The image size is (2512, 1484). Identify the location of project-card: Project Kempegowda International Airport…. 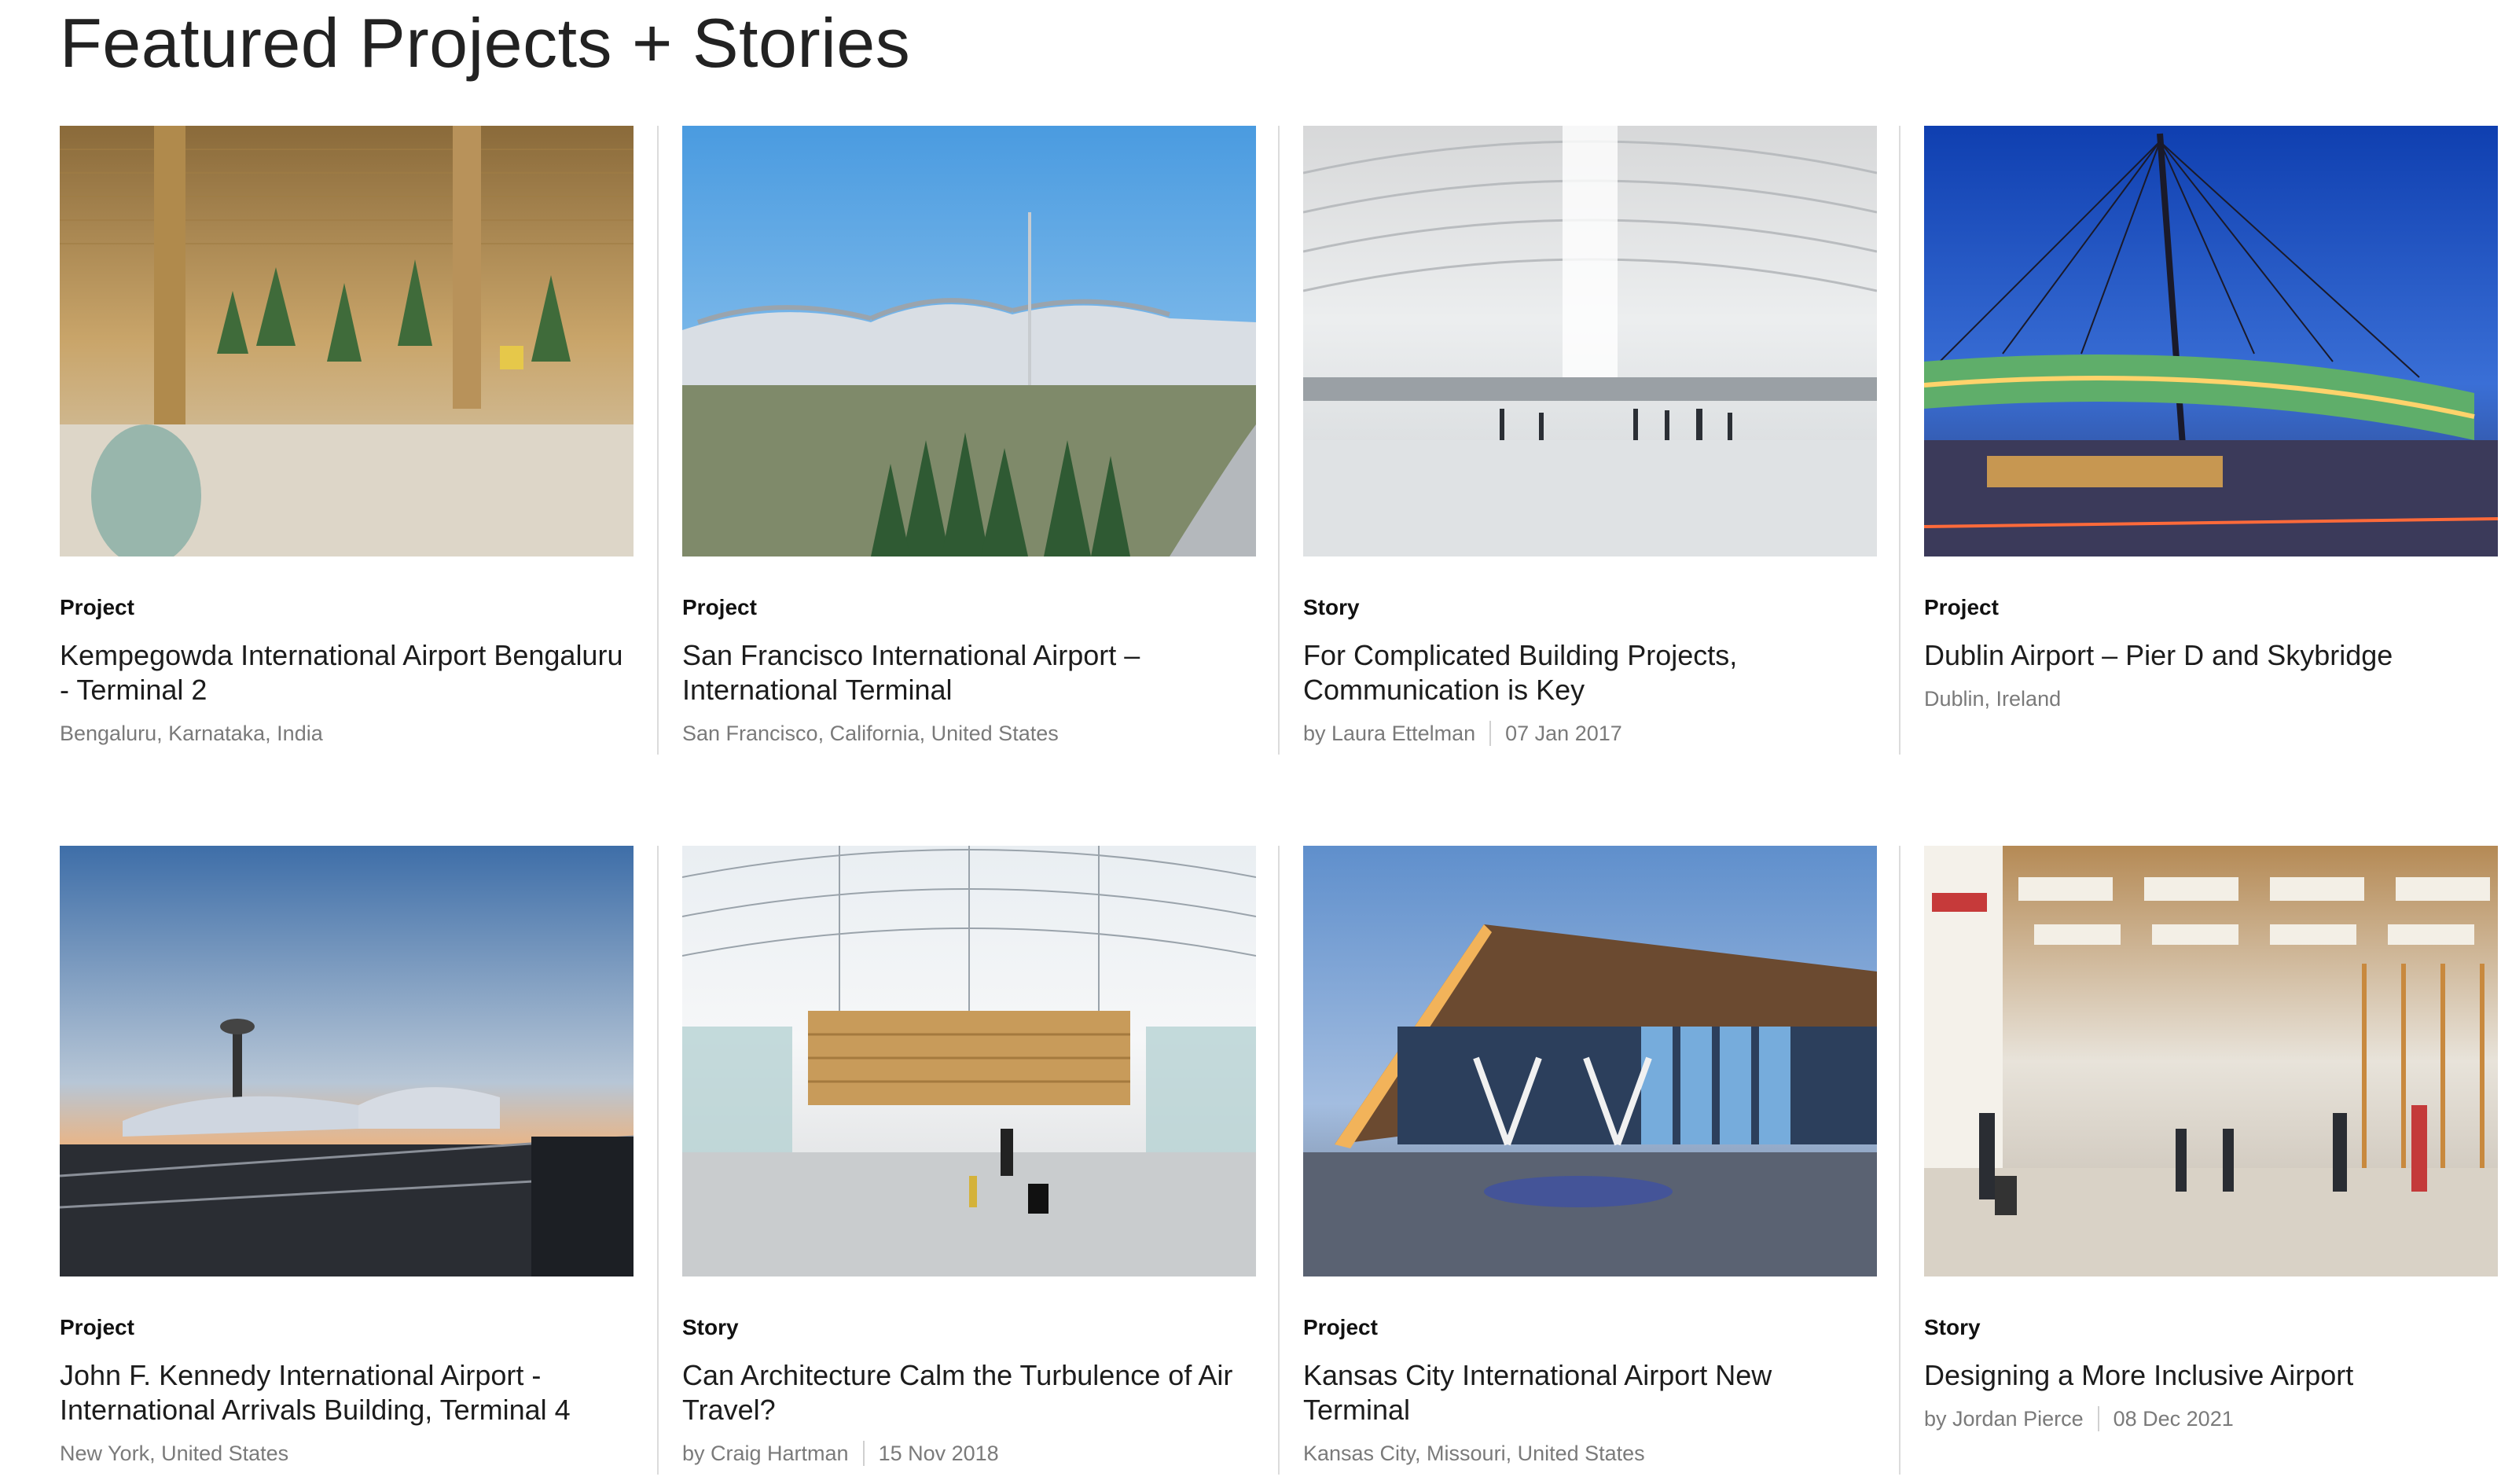
(359, 440).